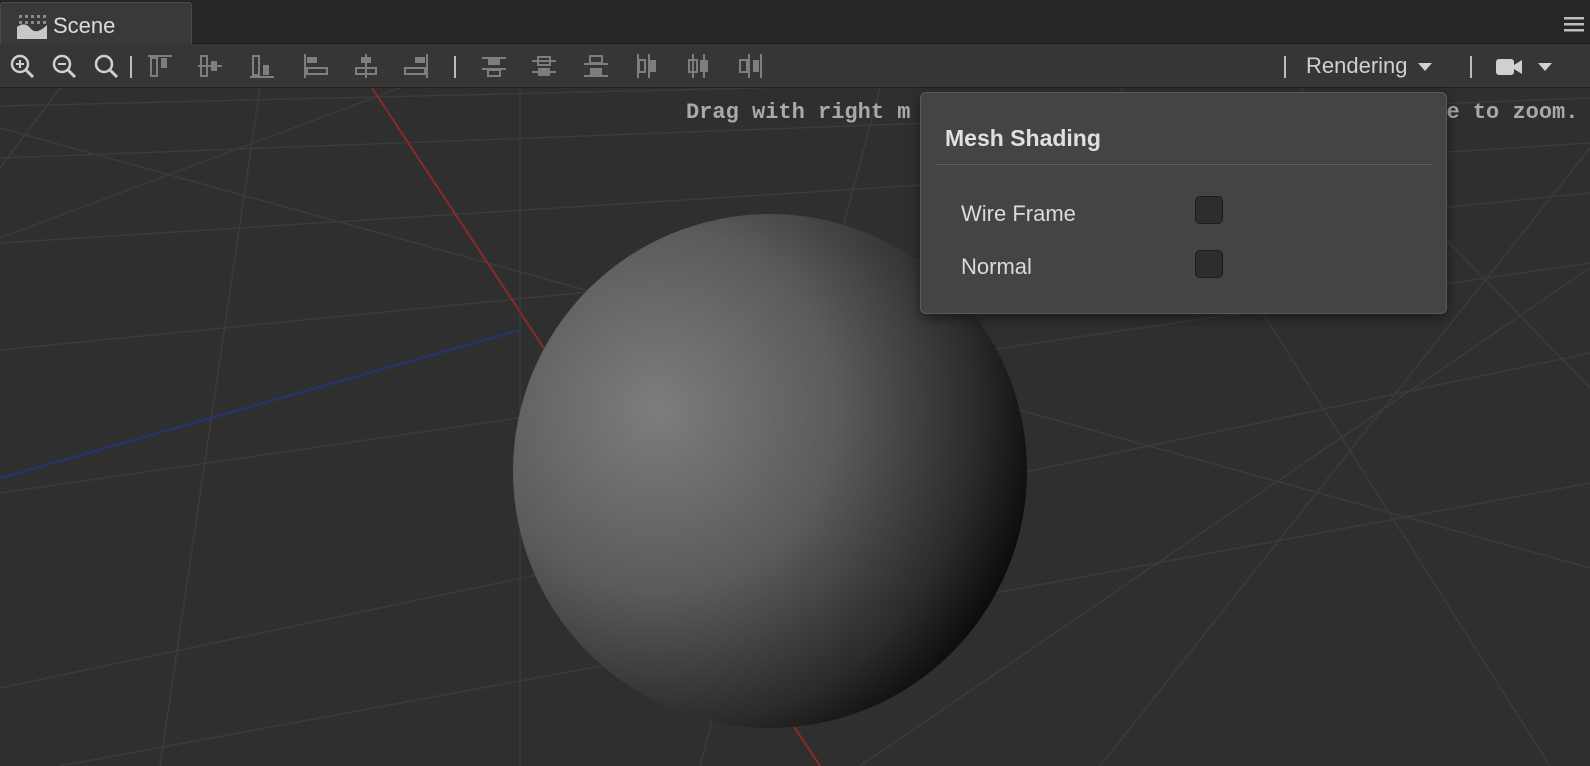  I want to click on tab-label: Scene, so click(84, 25).